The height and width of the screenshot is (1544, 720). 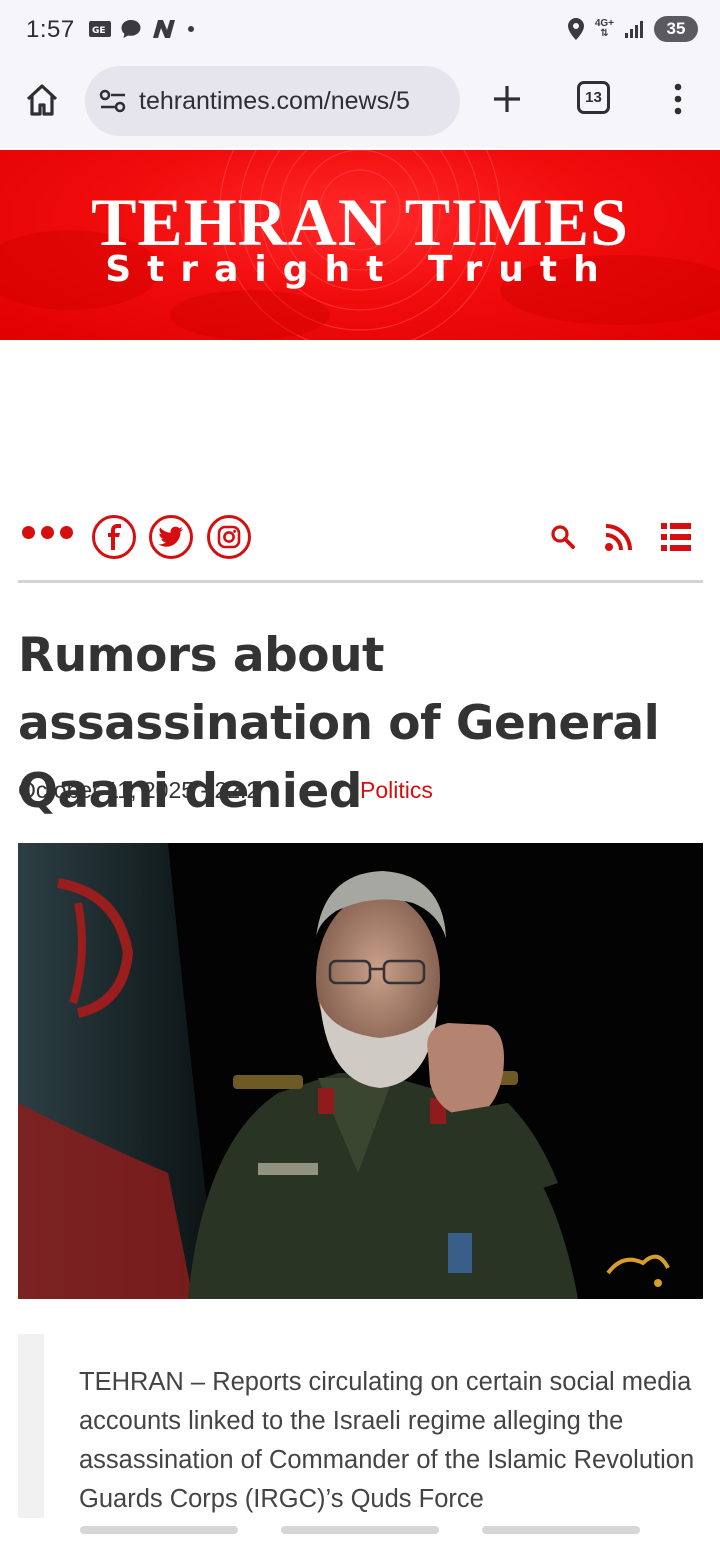 I want to click on overflow-menu-button, so click(x=678, y=99).